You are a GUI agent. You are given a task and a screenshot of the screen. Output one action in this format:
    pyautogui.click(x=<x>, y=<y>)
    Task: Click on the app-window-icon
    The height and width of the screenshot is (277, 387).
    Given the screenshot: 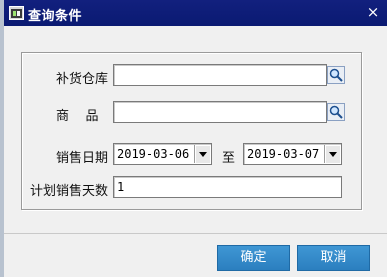 What is the action you would take?
    pyautogui.click(x=16, y=13)
    